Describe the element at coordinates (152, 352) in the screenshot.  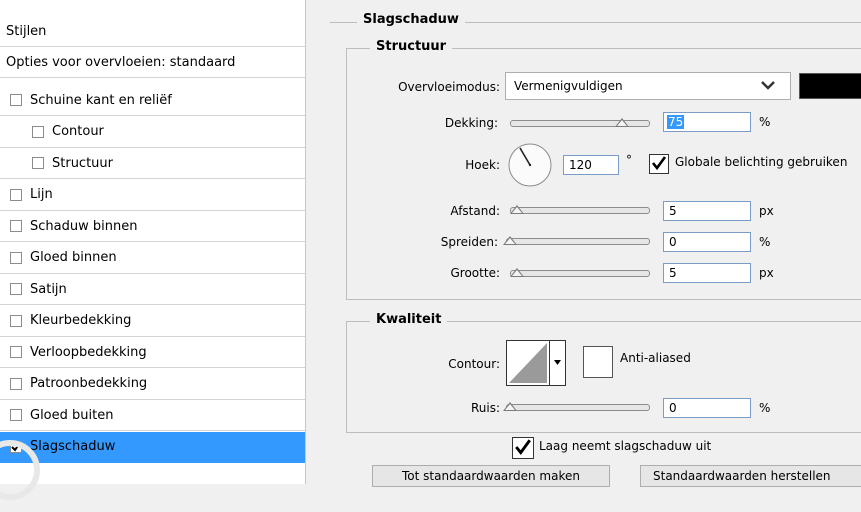
I see `style-item: Verloopbedekking` at that location.